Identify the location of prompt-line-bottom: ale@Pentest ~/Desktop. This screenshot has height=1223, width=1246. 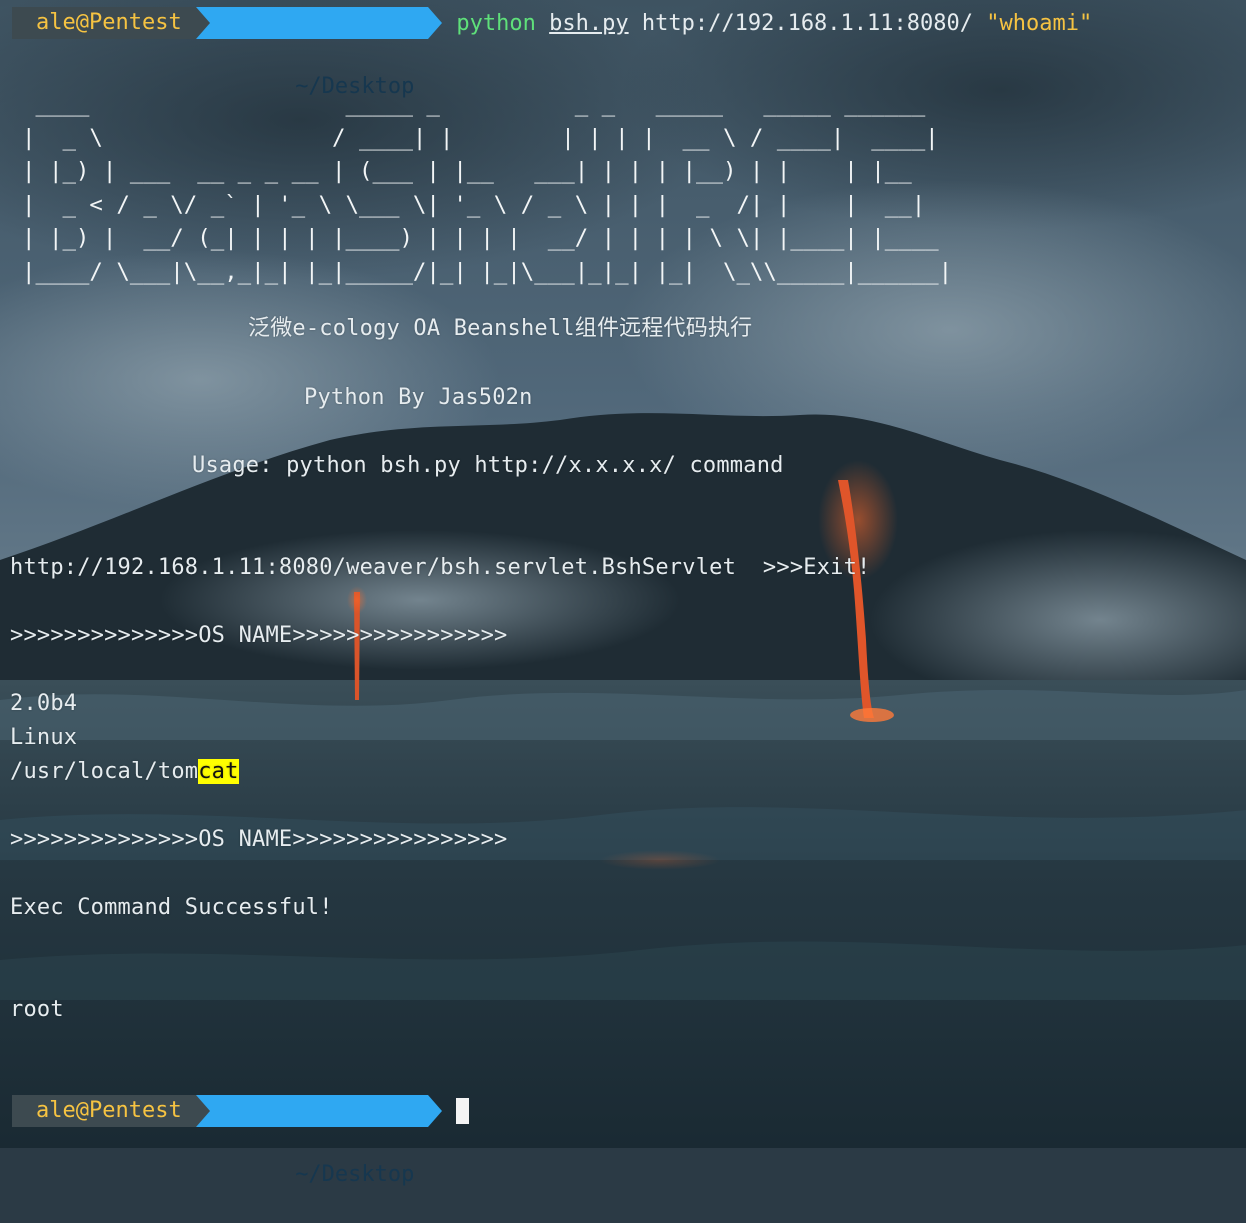
(241, 1141).